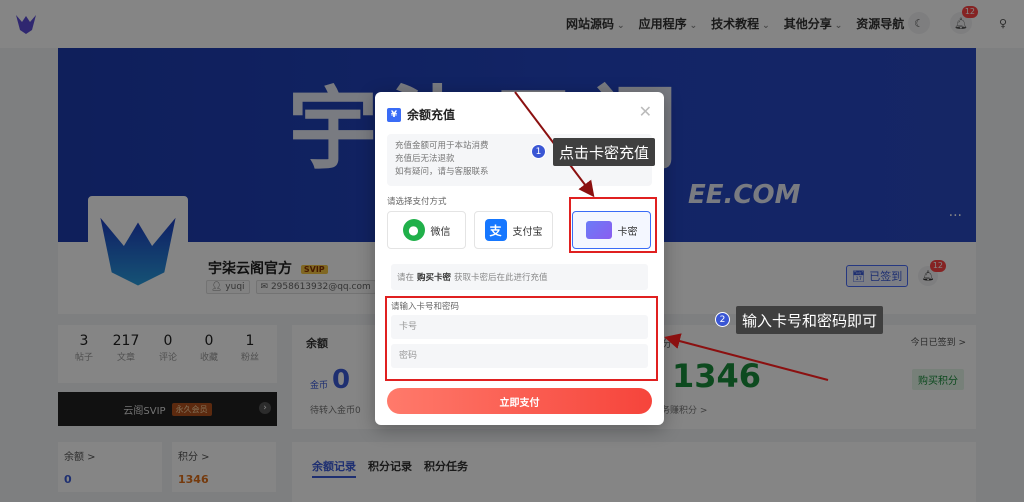 The height and width of the screenshot is (502, 1024). Describe the element at coordinates (722, 319) in the screenshot. I see `step2-number: 2` at that location.